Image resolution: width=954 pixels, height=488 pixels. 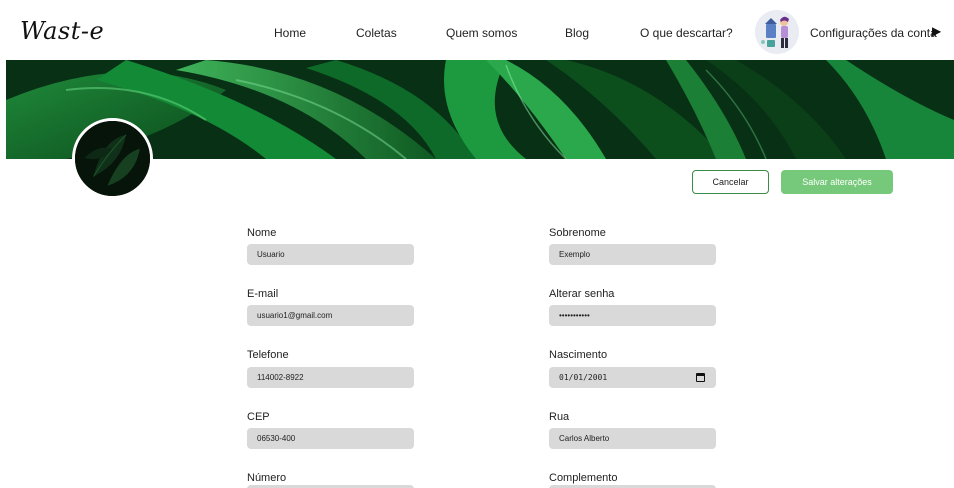 I want to click on complemento-label: Complemento, so click(x=583, y=478).